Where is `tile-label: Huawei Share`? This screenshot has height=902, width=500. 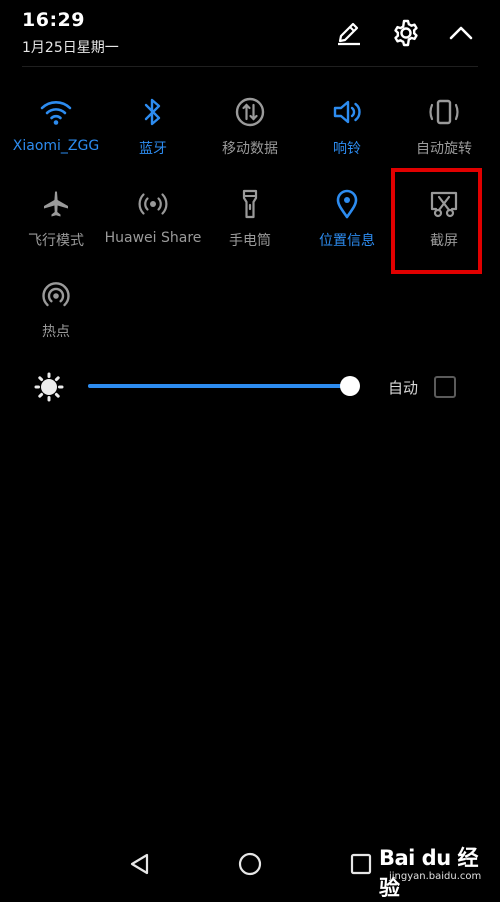 tile-label: Huawei Share is located at coordinates (153, 238).